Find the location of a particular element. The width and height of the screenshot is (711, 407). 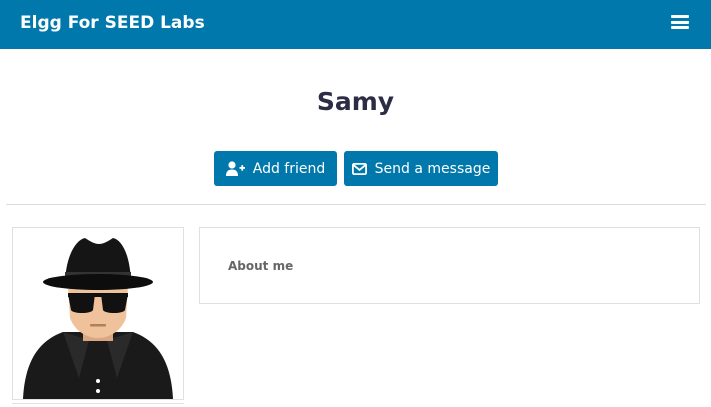

site-name: Elgg For SEED Labs is located at coordinates (112, 23).